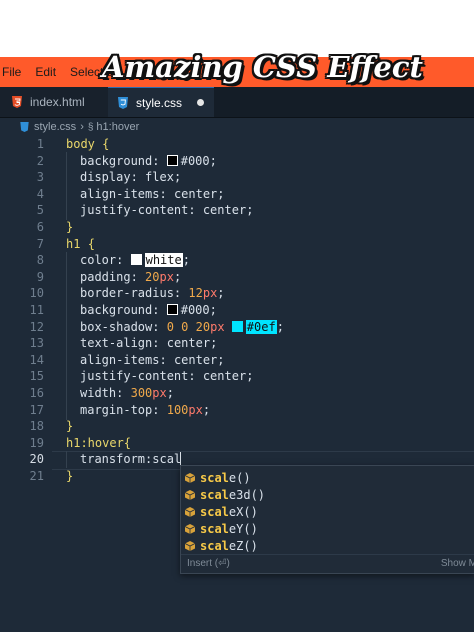 This screenshot has width=474, height=632. I want to click on tab-label: index.html, so click(57, 102).